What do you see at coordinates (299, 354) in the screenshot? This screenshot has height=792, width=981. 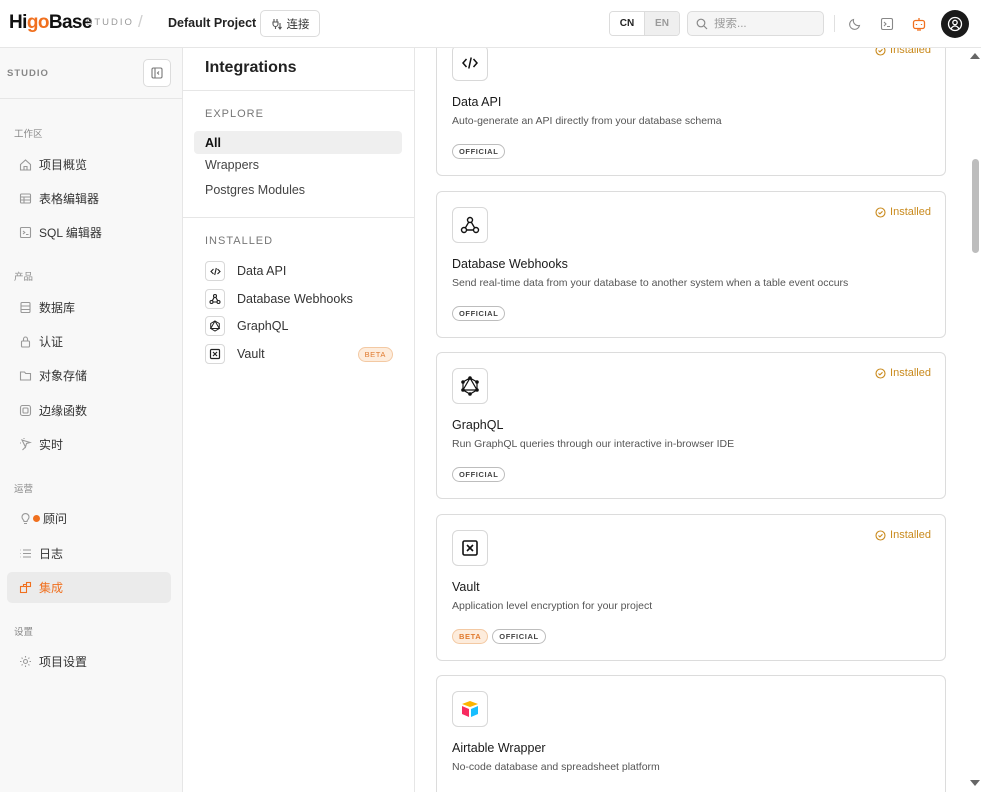 I see `installed-item-vault: Vault BETA` at bounding box center [299, 354].